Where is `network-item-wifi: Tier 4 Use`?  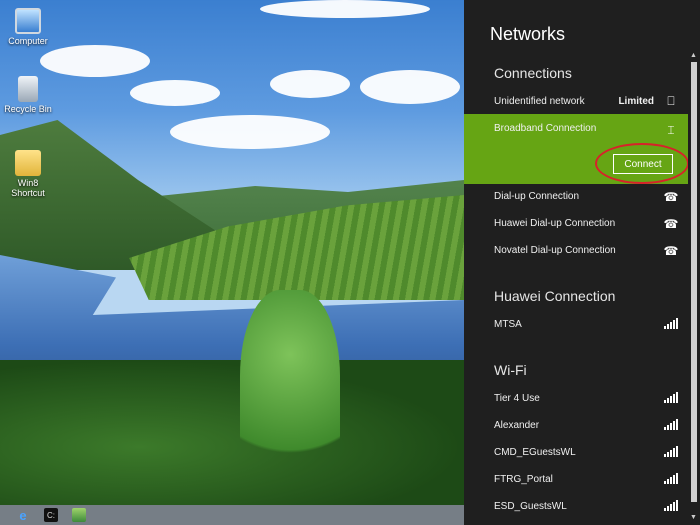
network-item-wifi: Tier 4 Use is located at coordinates (576, 398).